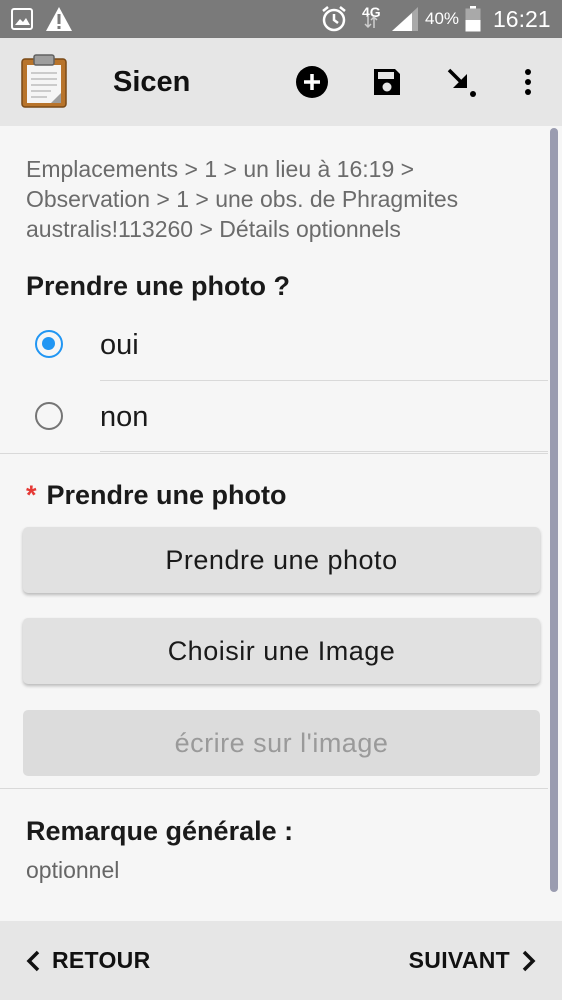 The width and height of the screenshot is (562, 1000). What do you see at coordinates (124, 417) in the screenshot?
I see `radio-label-non: non` at bounding box center [124, 417].